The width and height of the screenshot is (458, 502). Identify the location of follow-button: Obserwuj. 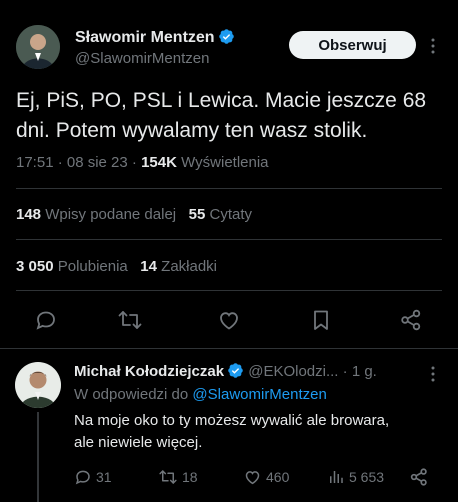
(352, 45).